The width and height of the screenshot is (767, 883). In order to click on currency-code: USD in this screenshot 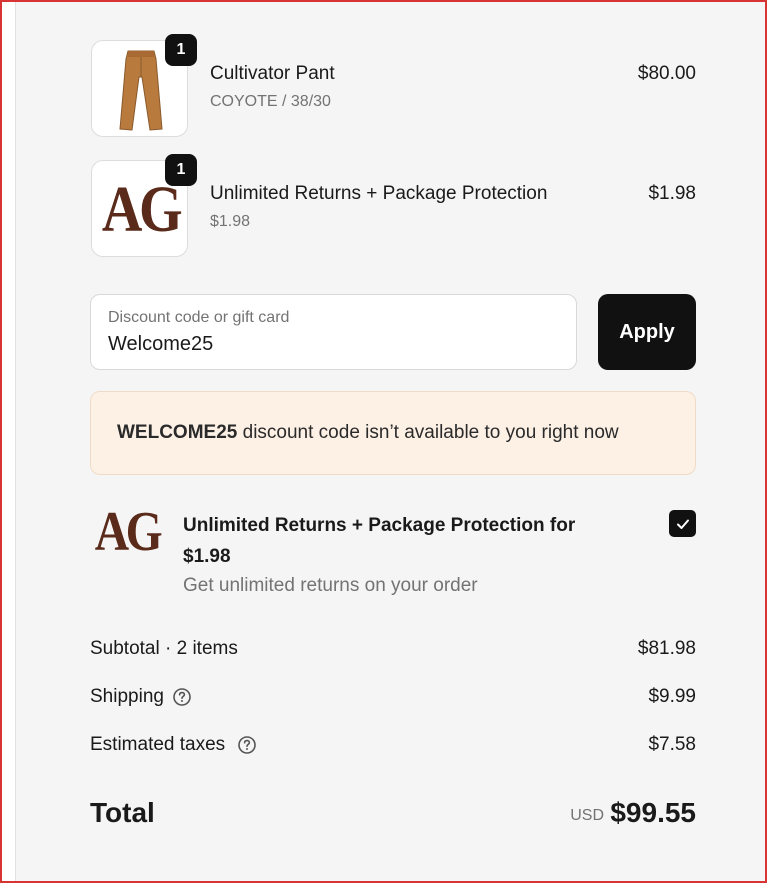, I will do `click(587, 815)`.